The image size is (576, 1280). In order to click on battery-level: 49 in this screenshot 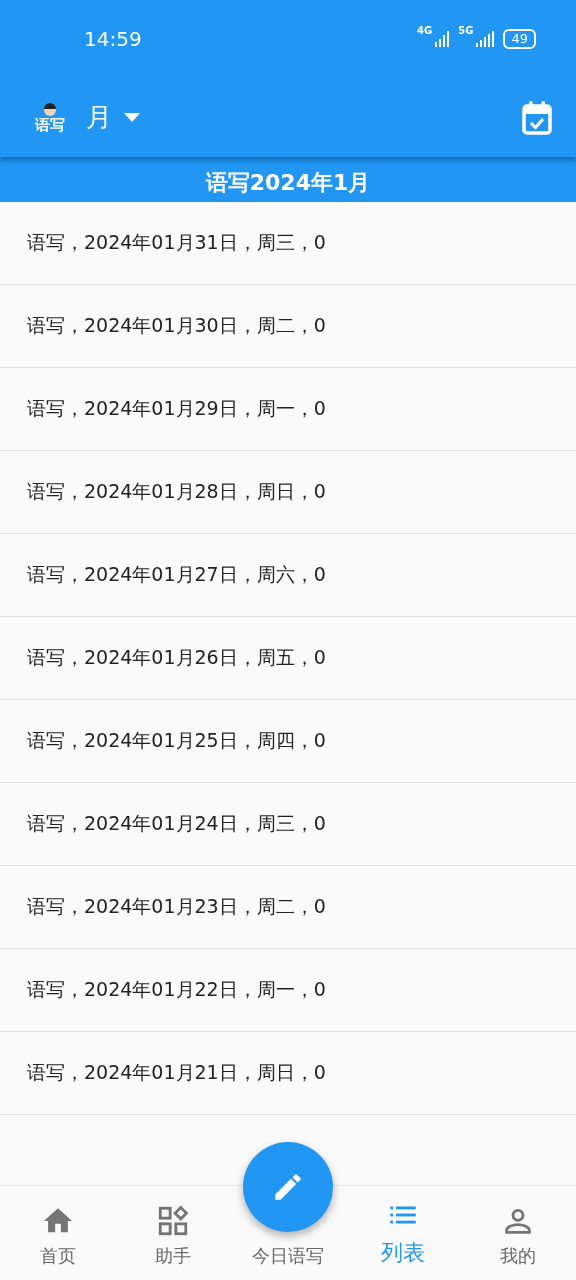, I will do `click(519, 39)`.